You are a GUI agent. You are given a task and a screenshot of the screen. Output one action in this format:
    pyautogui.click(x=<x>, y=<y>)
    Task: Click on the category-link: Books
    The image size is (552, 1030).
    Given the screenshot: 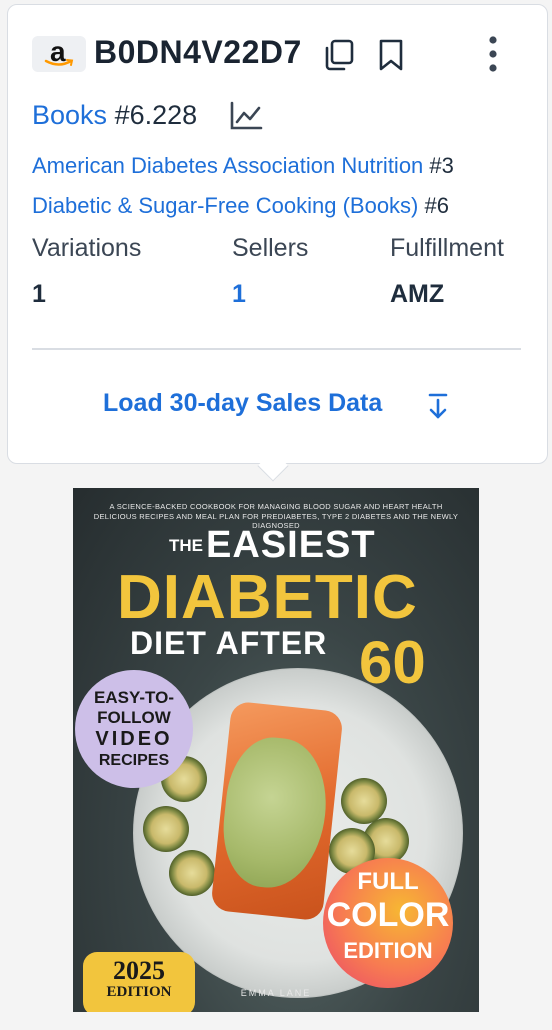 What is the action you would take?
    pyautogui.click(x=69, y=115)
    